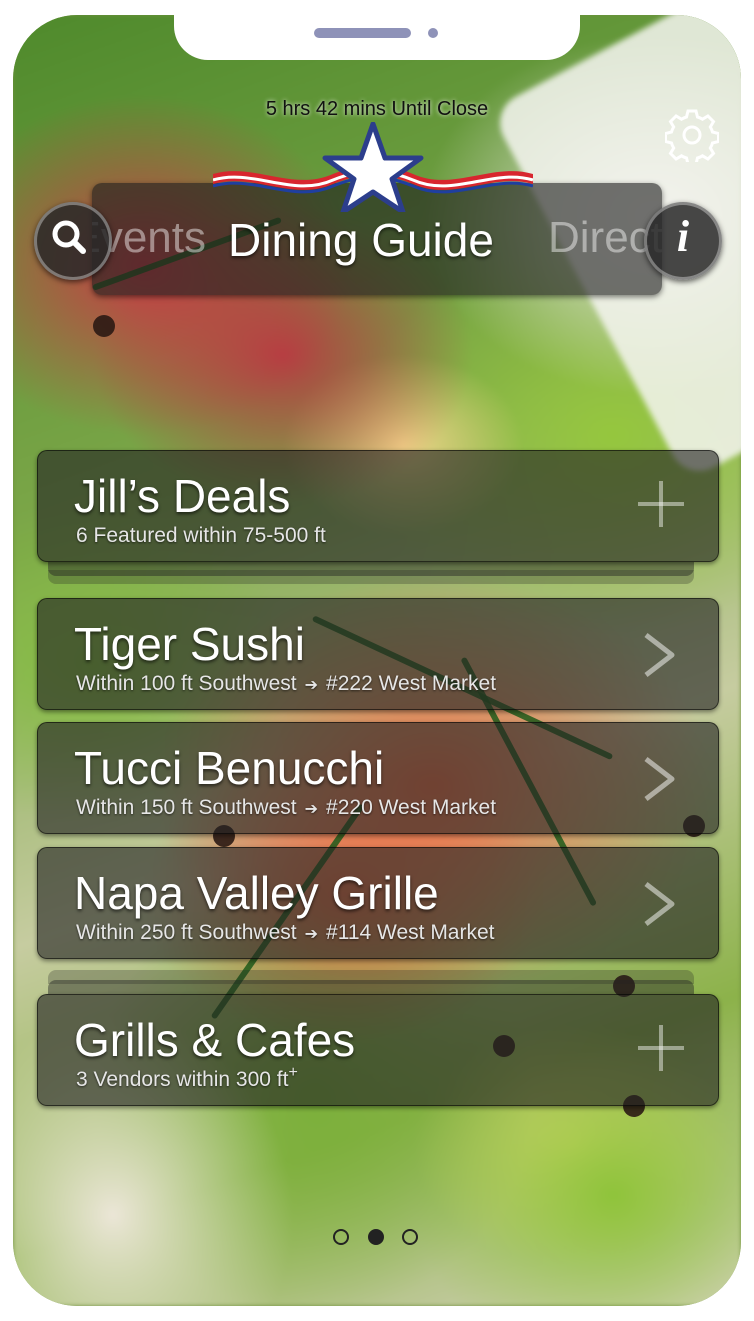 Image resolution: width=754 pixels, height=1321 pixels. Describe the element at coordinates (683, 236) in the screenshot. I see `info-icon: i` at that location.